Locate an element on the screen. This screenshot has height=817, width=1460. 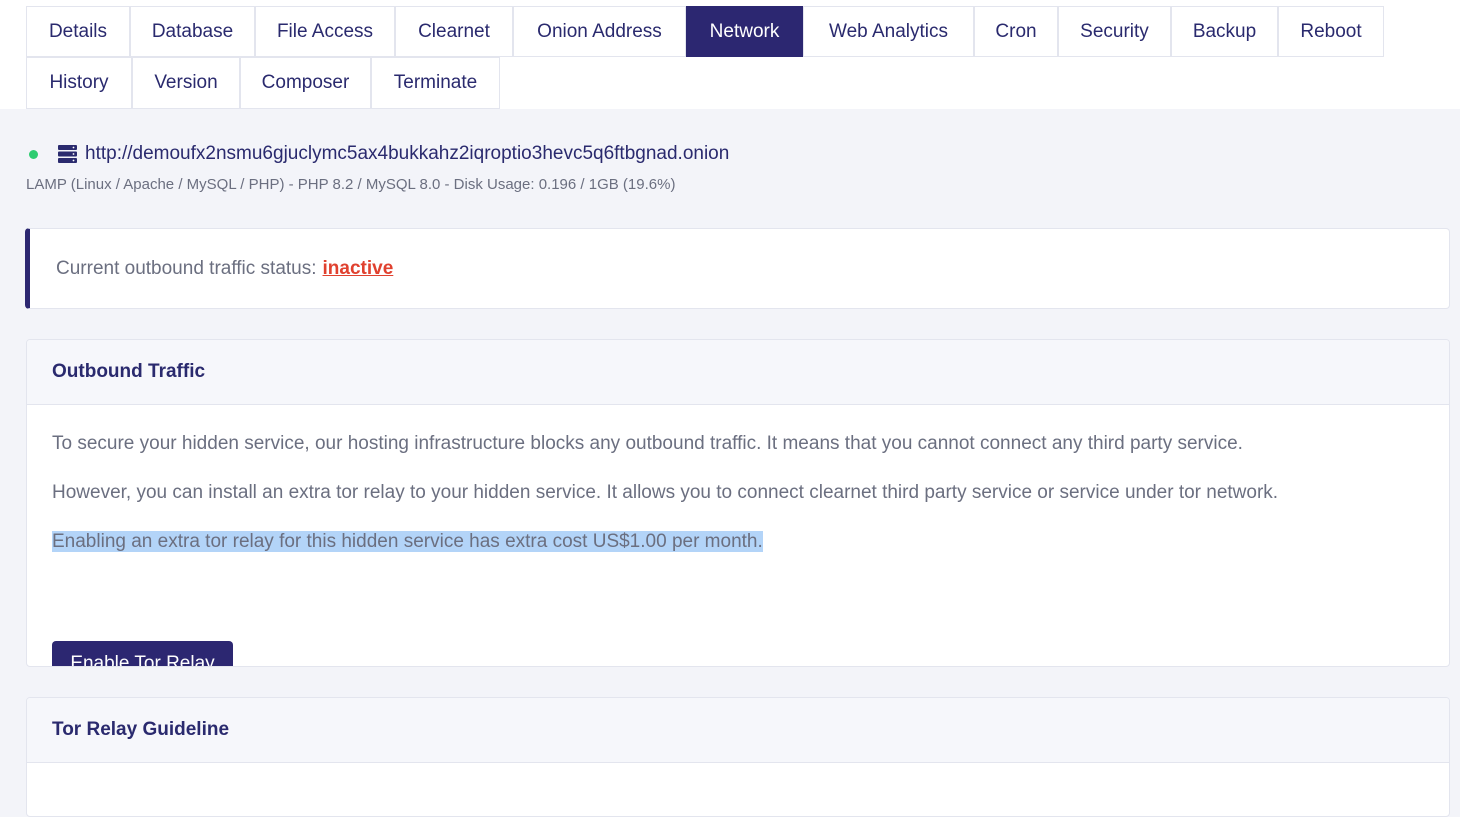
card-title: Outbound Traffic is located at coordinates (738, 372).